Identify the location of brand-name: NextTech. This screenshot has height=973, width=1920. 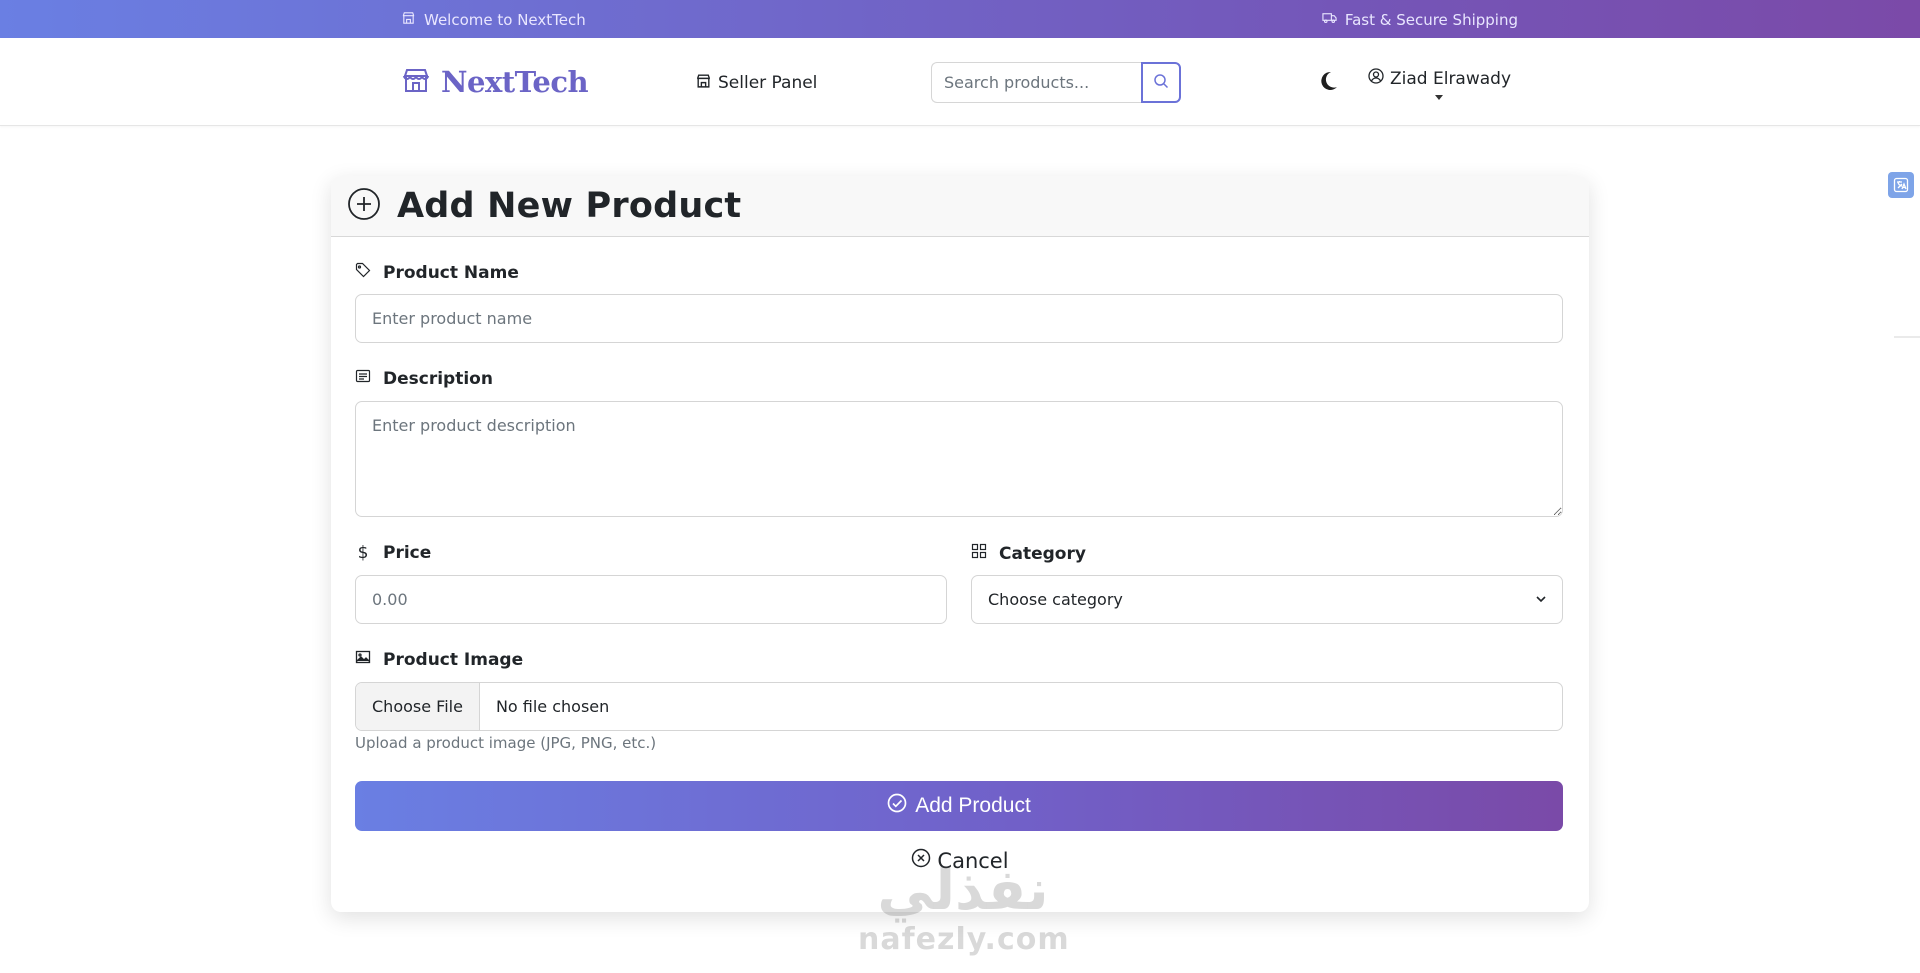
(515, 82).